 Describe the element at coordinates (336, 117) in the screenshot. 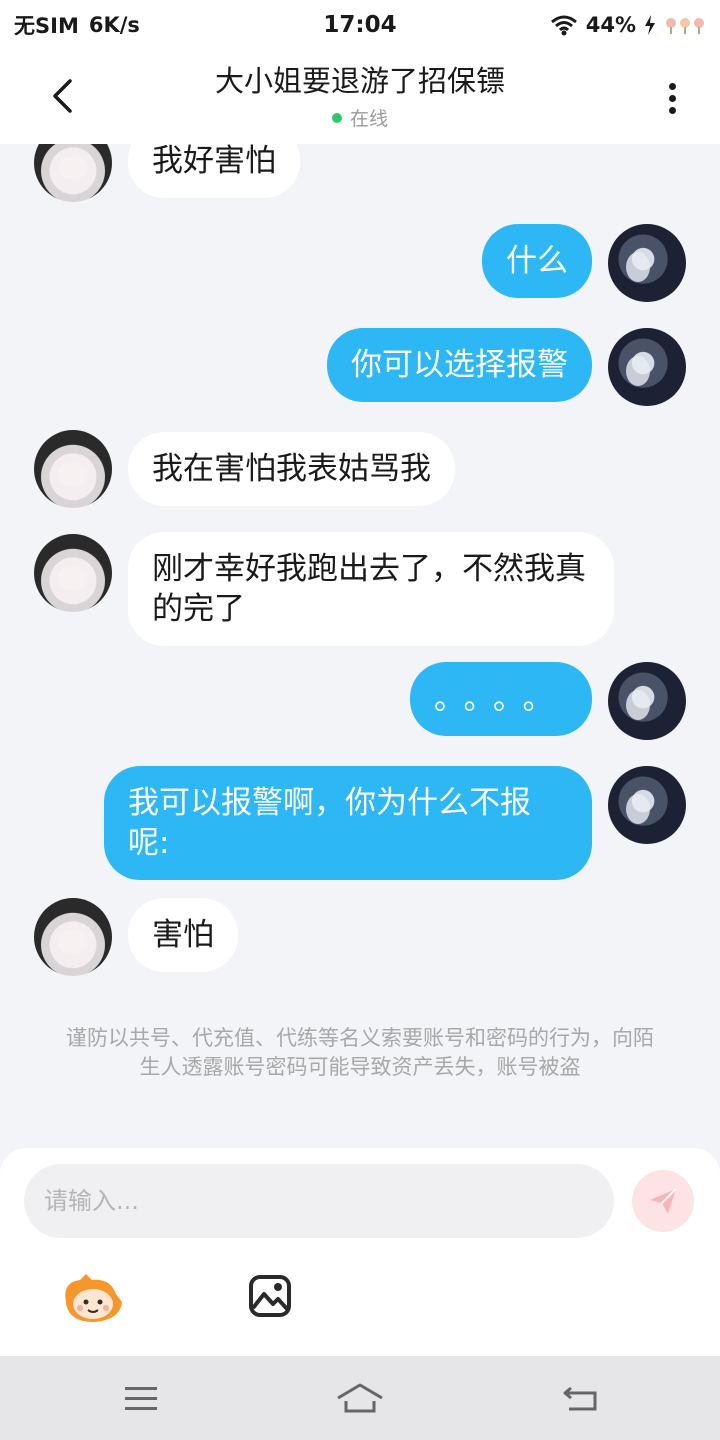

I see `online-dot-icon` at that location.